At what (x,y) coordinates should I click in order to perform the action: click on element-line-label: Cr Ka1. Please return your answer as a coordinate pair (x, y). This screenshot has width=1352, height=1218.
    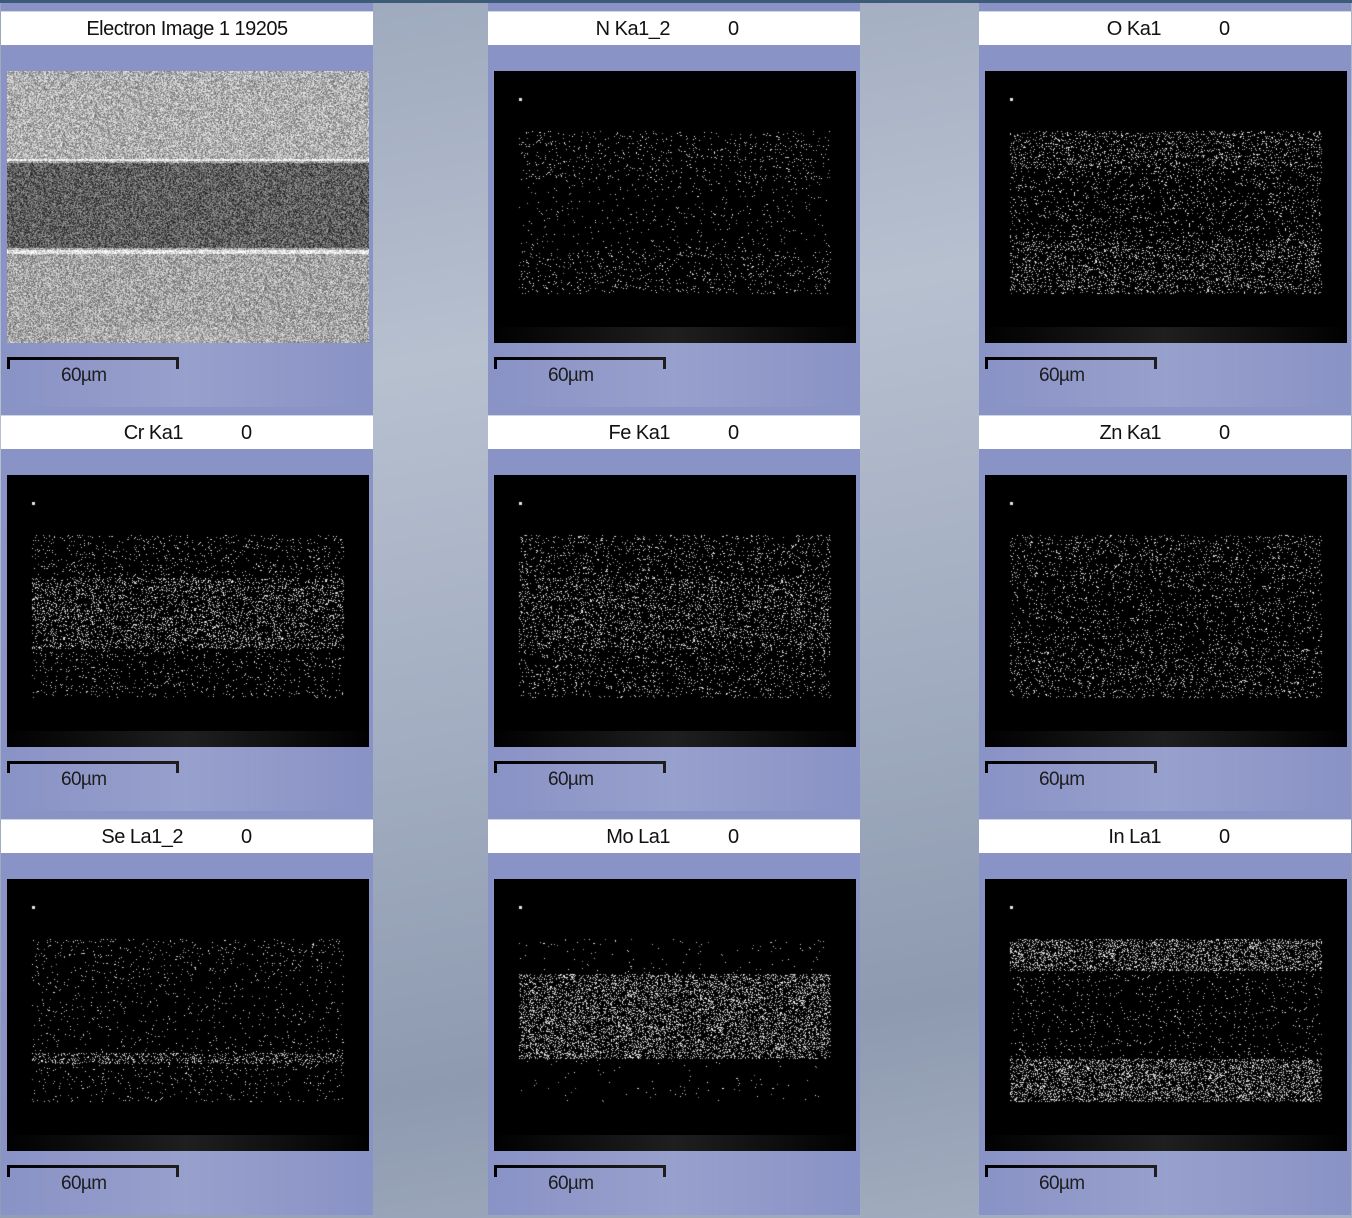
    Looking at the image, I should click on (153, 433).